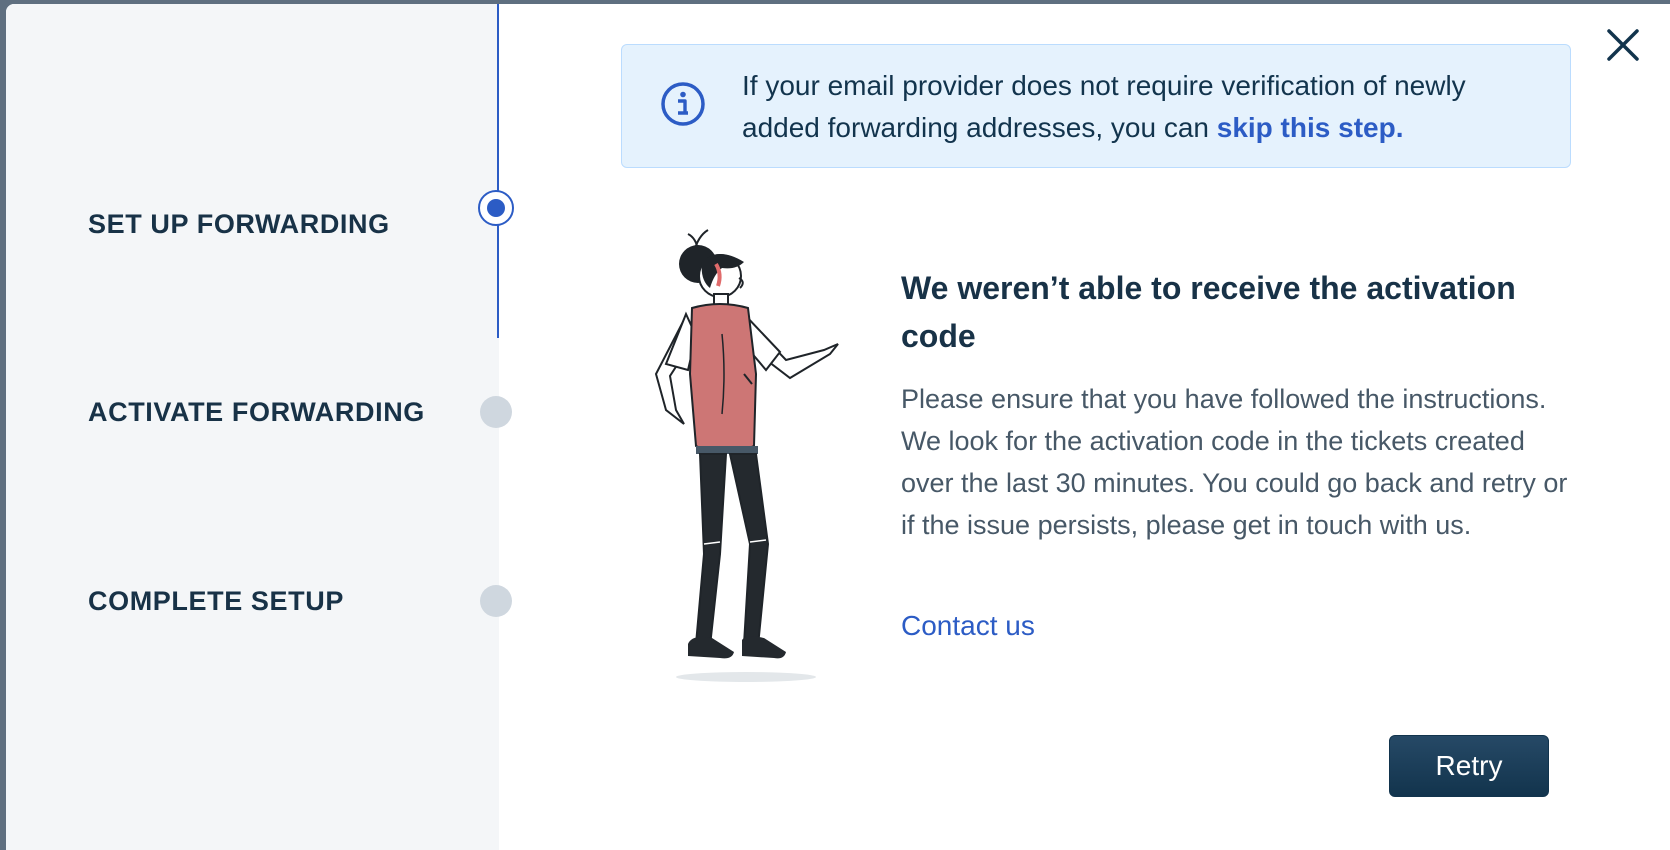 The height and width of the screenshot is (850, 1670). Describe the element at coordinates (968, 626) in the screenshot. I see `contact-us-link: Contact us` at that location.